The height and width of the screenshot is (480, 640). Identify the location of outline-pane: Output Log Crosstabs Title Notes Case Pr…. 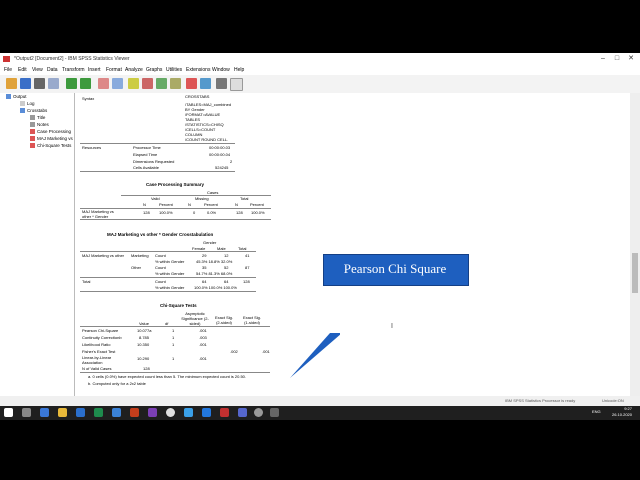
(37, 249).